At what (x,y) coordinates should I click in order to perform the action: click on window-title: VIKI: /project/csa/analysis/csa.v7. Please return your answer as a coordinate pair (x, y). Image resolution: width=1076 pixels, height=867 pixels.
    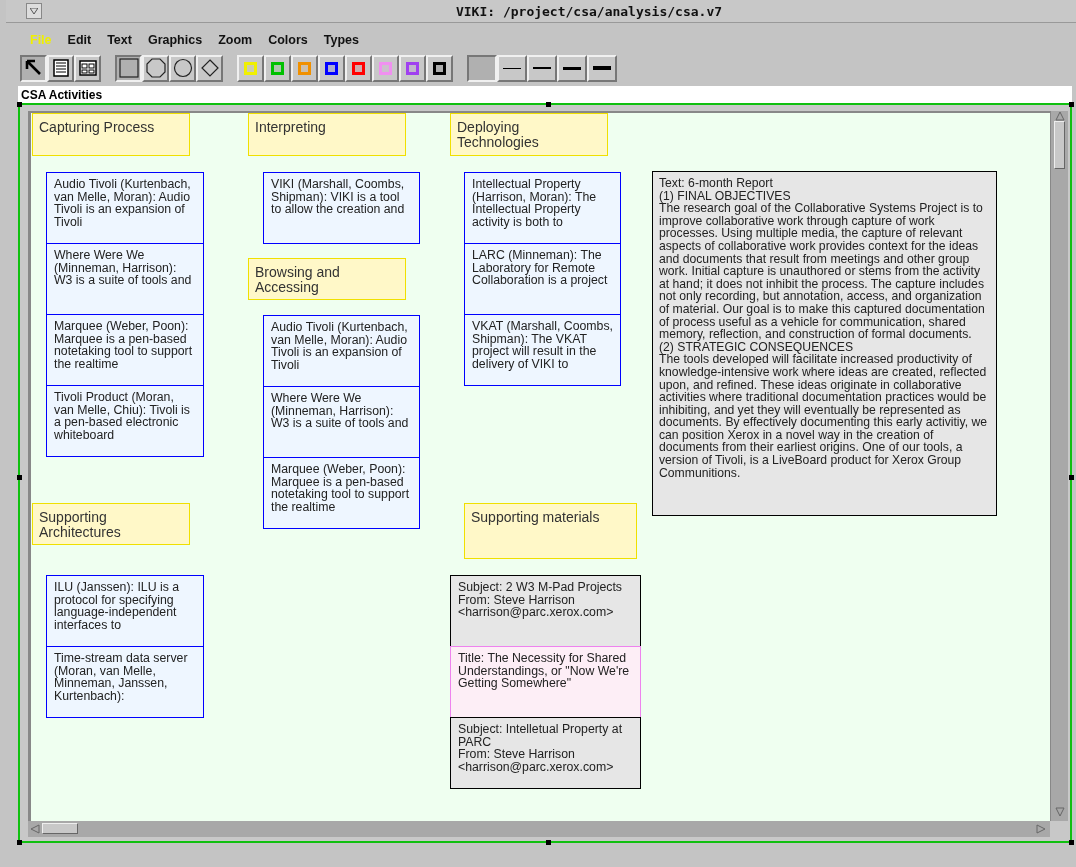
    Looking at the image, I should click on (589, 11).